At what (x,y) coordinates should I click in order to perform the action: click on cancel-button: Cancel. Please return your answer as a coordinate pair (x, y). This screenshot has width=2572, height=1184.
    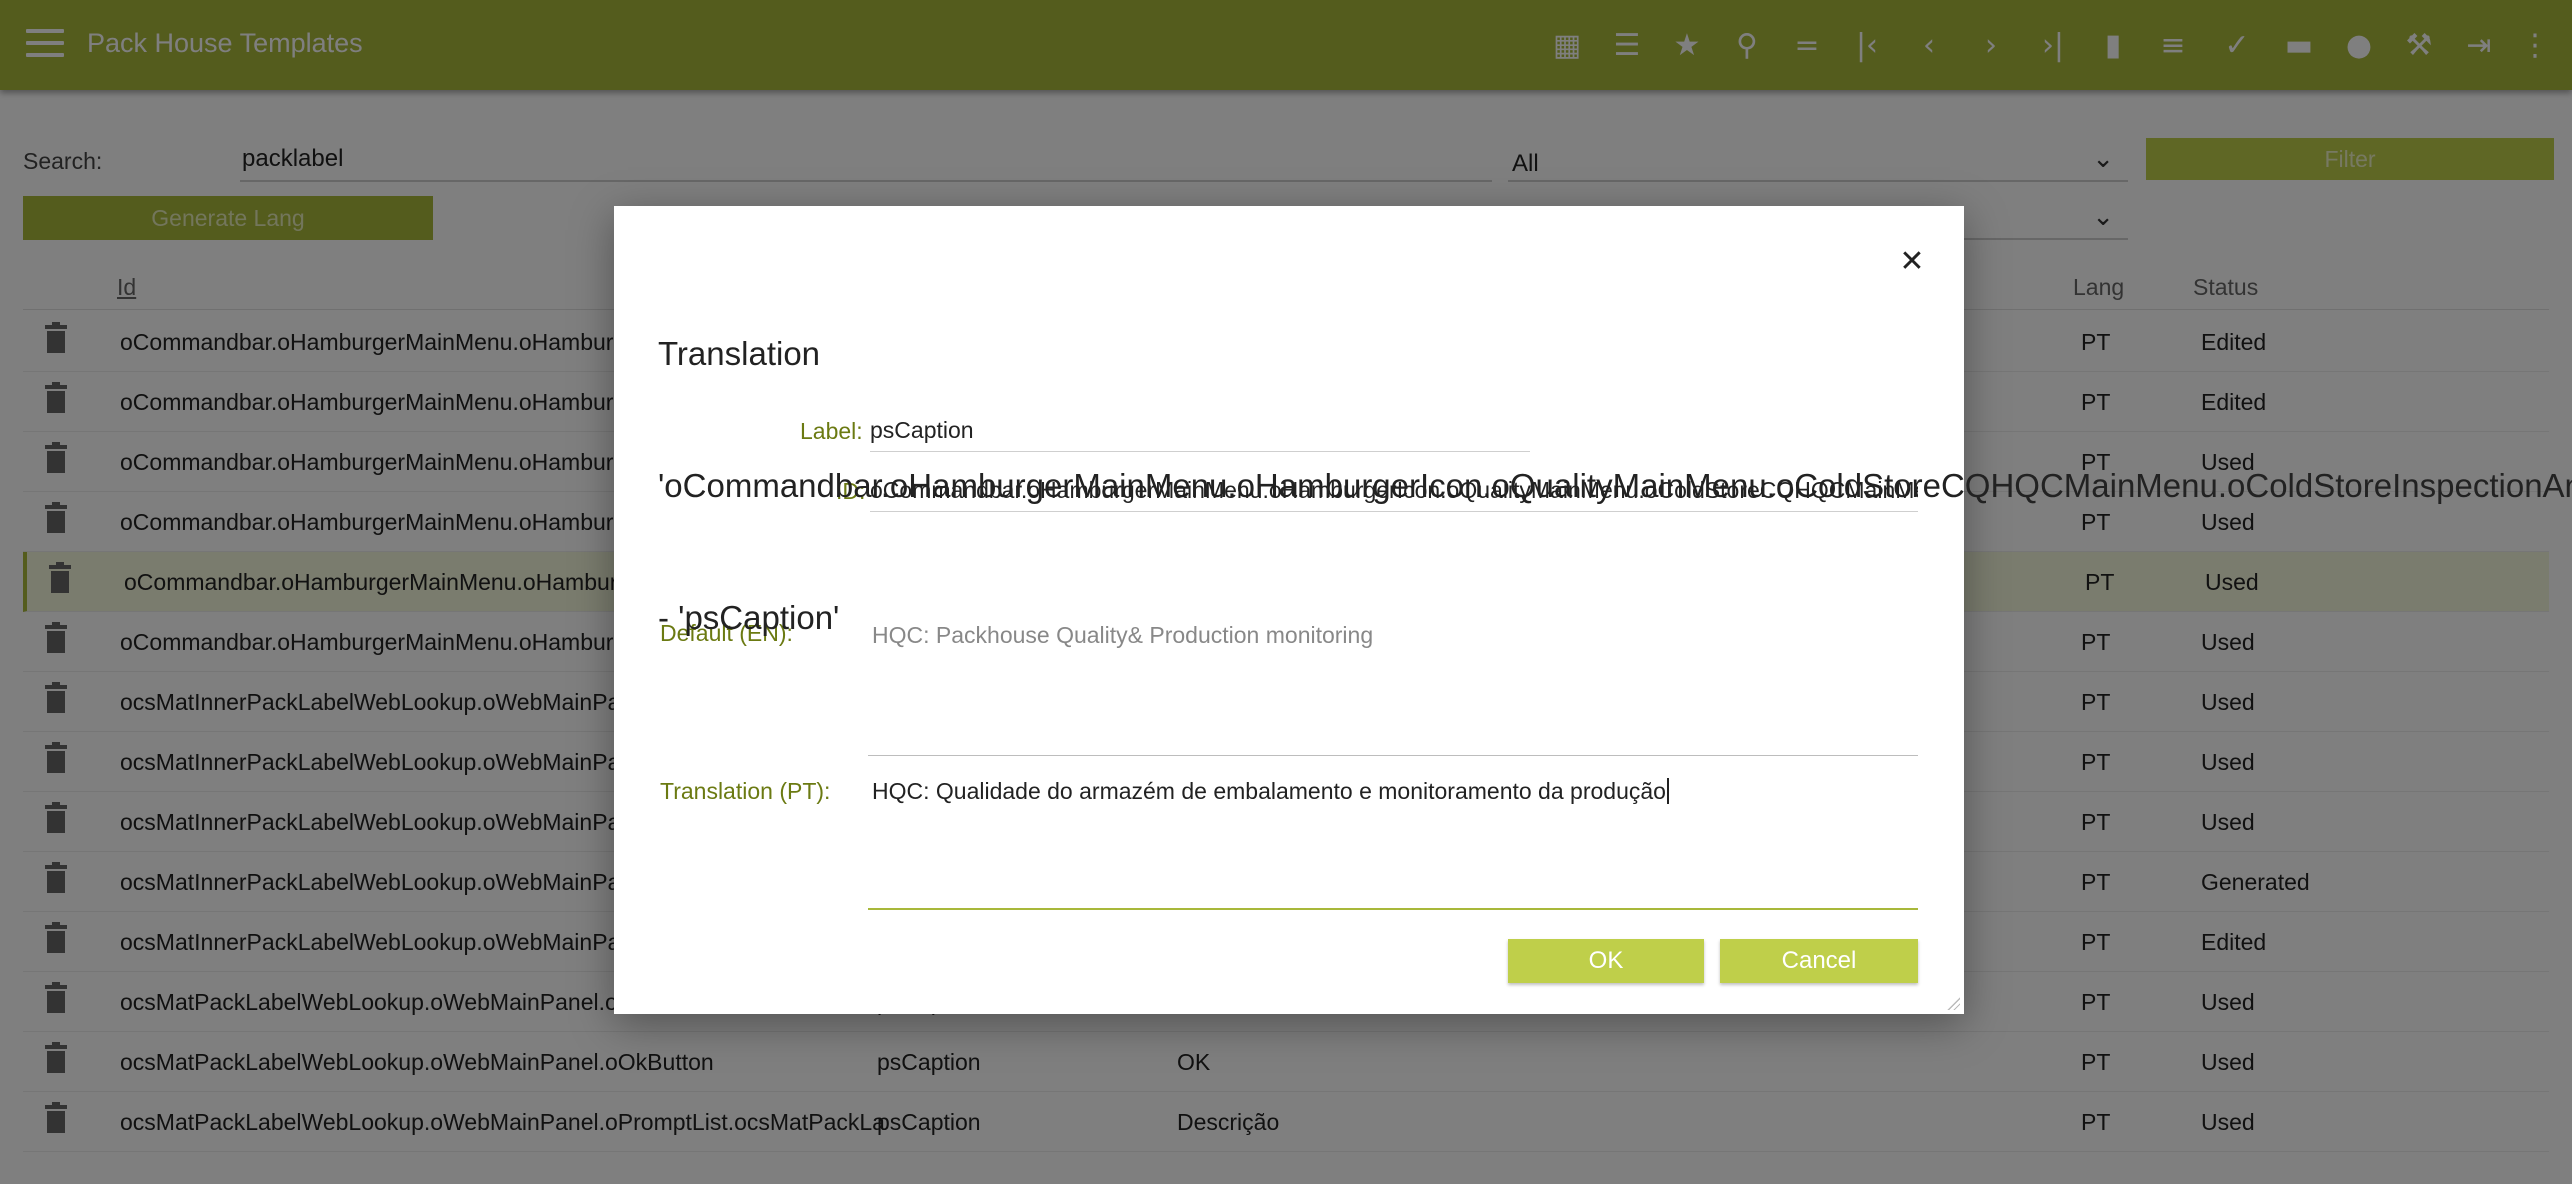
    Looking at the image, I should click on (1819, 961).